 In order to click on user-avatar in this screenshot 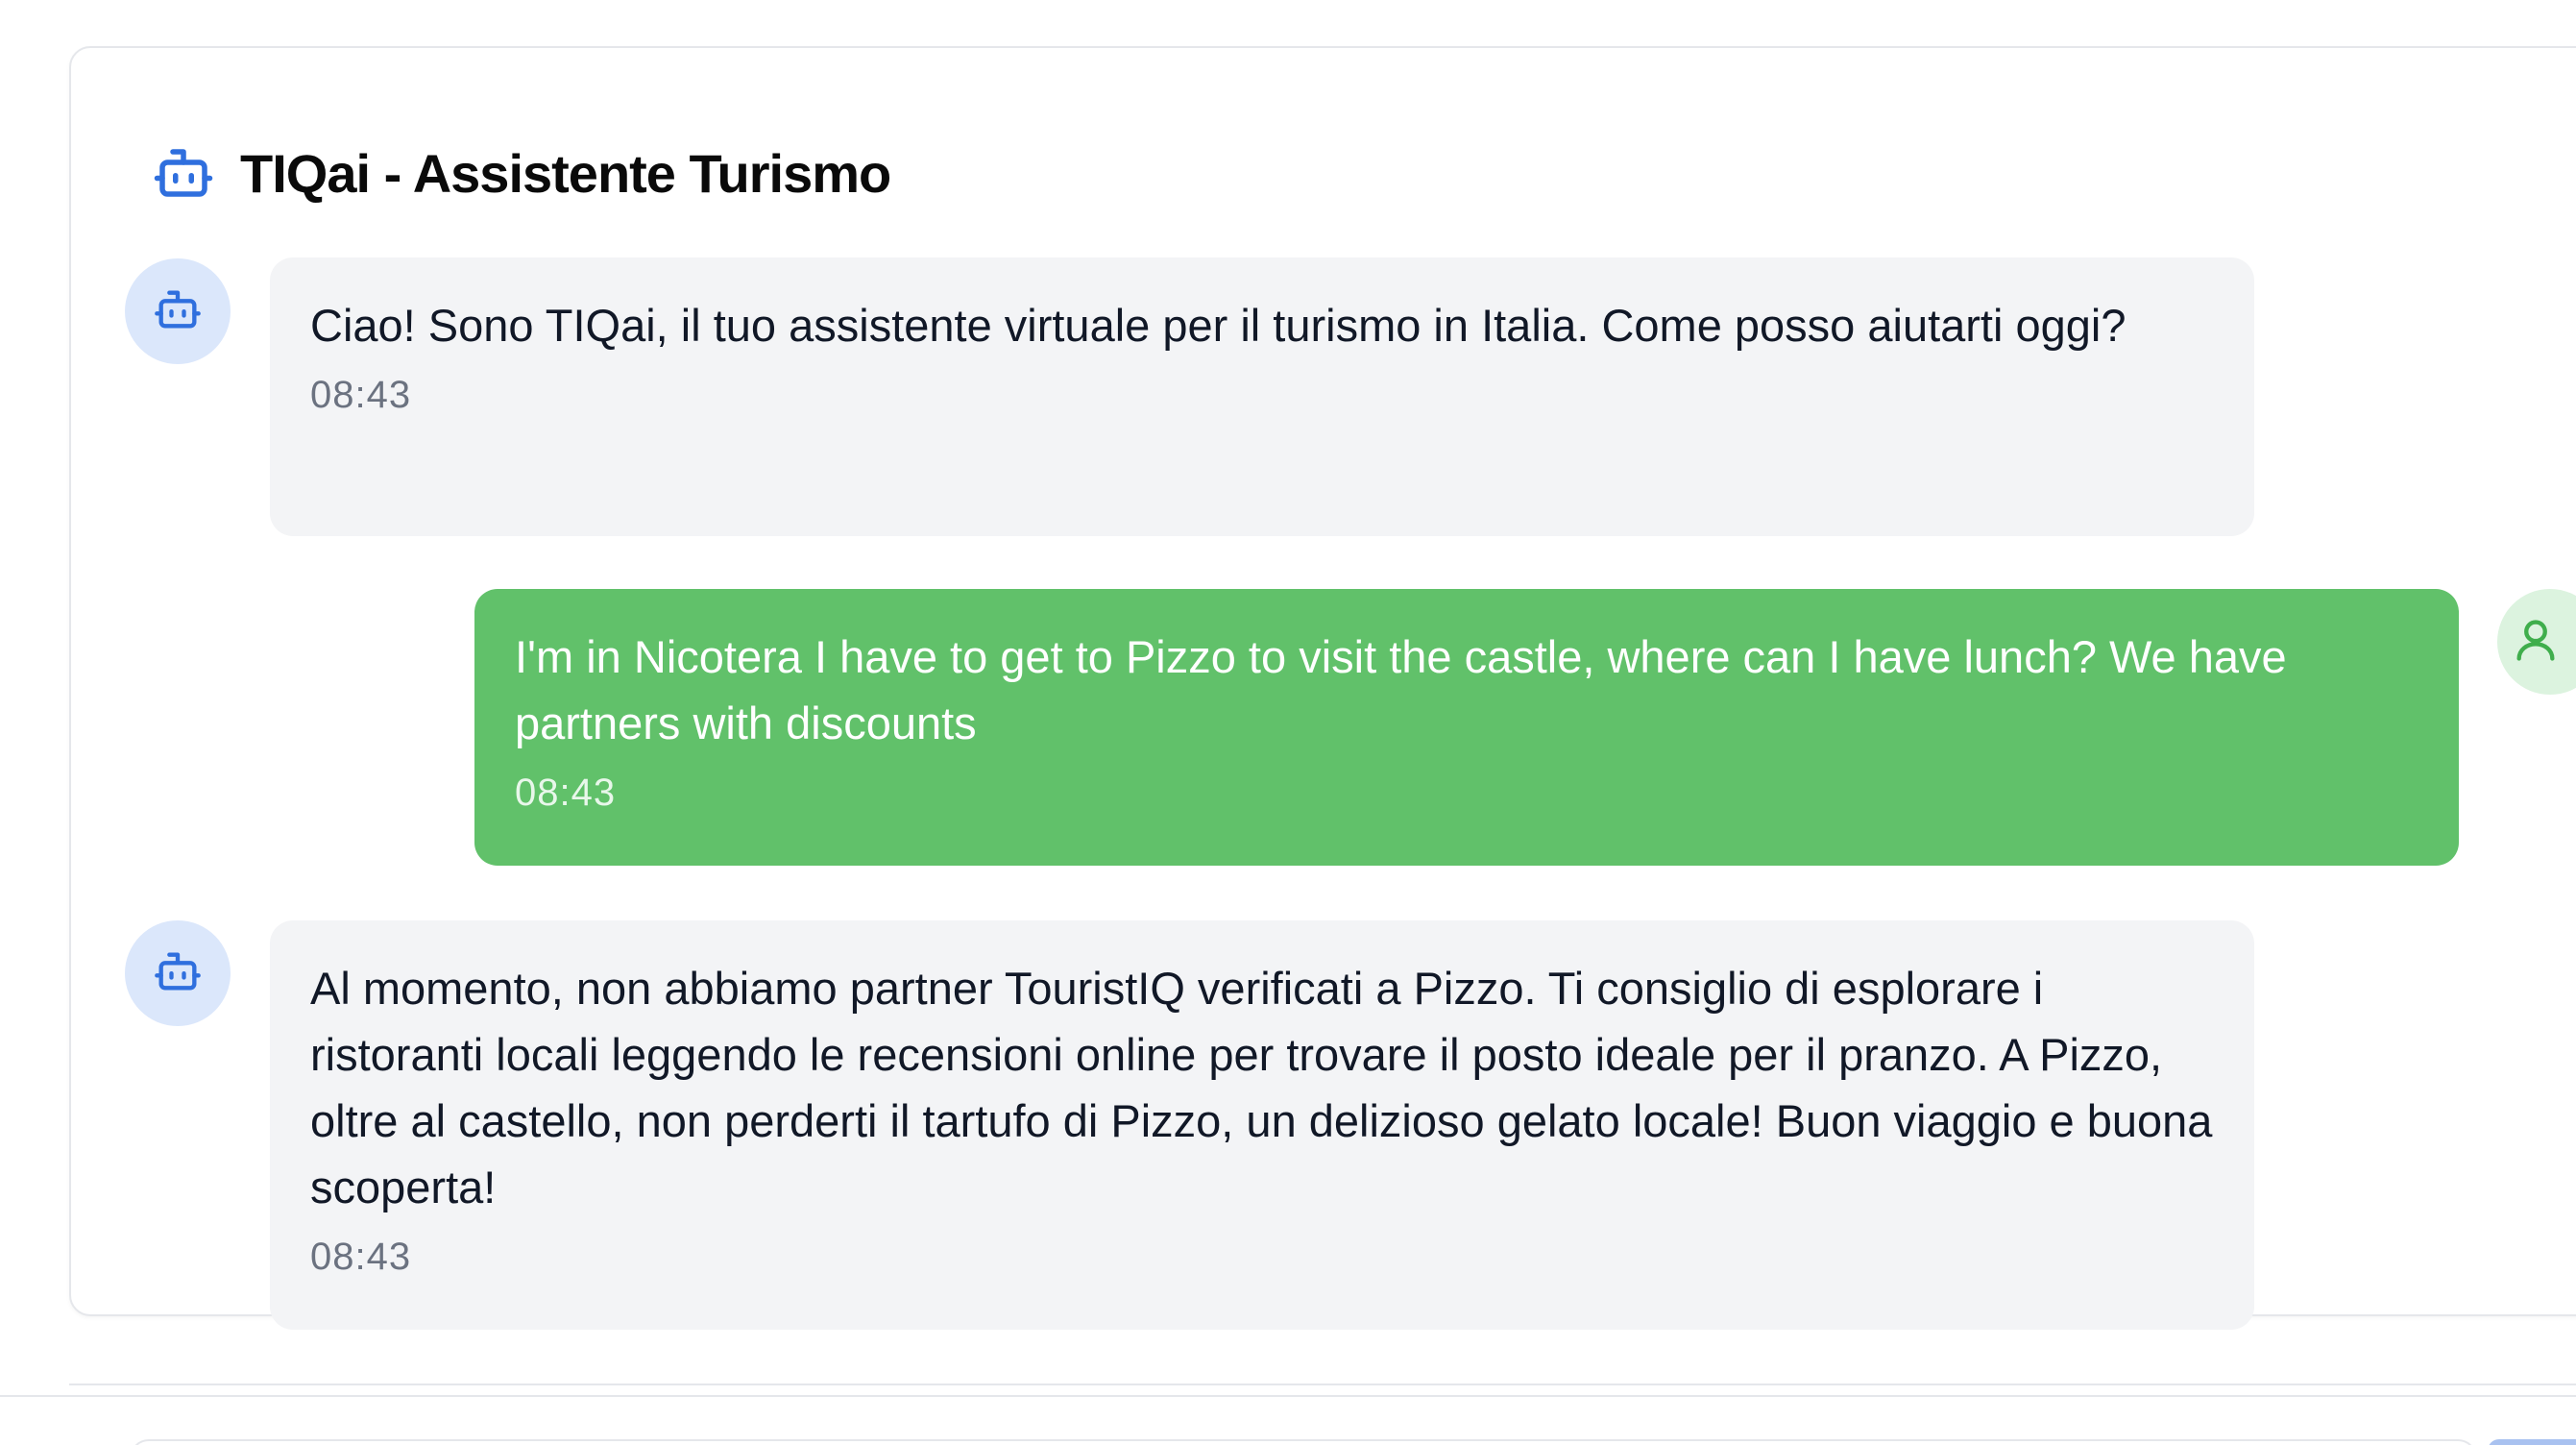, I will do `click(2536, 642)`.